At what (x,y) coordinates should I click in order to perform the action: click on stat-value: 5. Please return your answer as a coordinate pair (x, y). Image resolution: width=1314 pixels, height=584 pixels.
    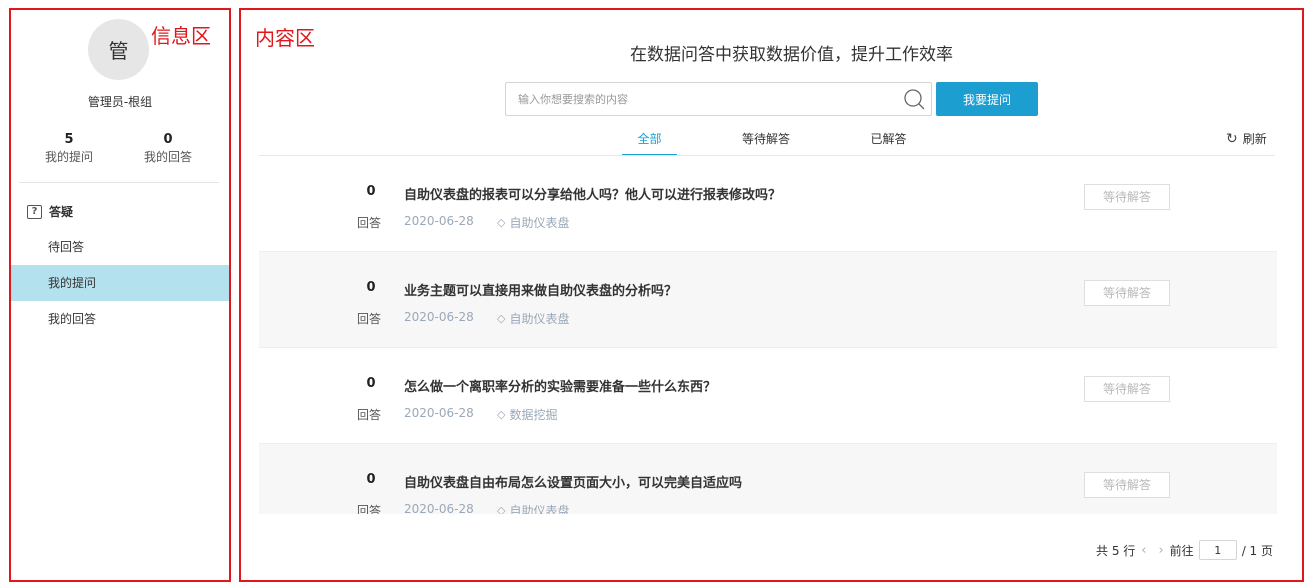
    Looking at the image, I should click on (69, 139).